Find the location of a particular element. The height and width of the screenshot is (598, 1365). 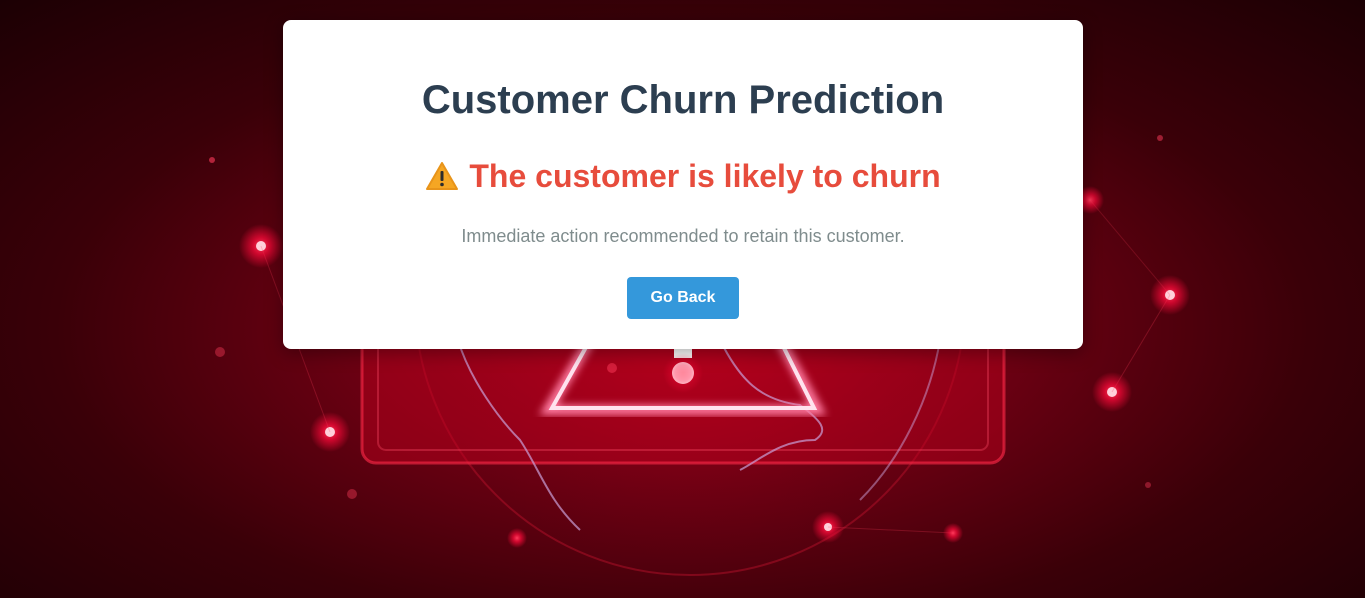

churn-result: The customer is likely to churn is located at coordinates (683, 178).